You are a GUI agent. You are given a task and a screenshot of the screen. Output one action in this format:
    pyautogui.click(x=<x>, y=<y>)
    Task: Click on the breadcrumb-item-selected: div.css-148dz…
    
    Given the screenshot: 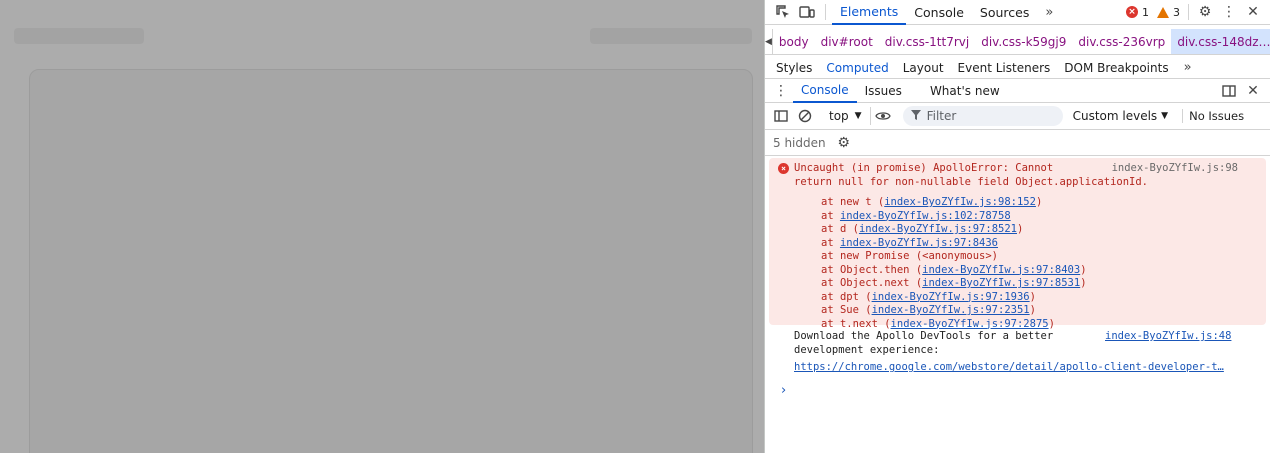 What is the action you would take?
    pyautogui.click(x=1220, y=41)
    